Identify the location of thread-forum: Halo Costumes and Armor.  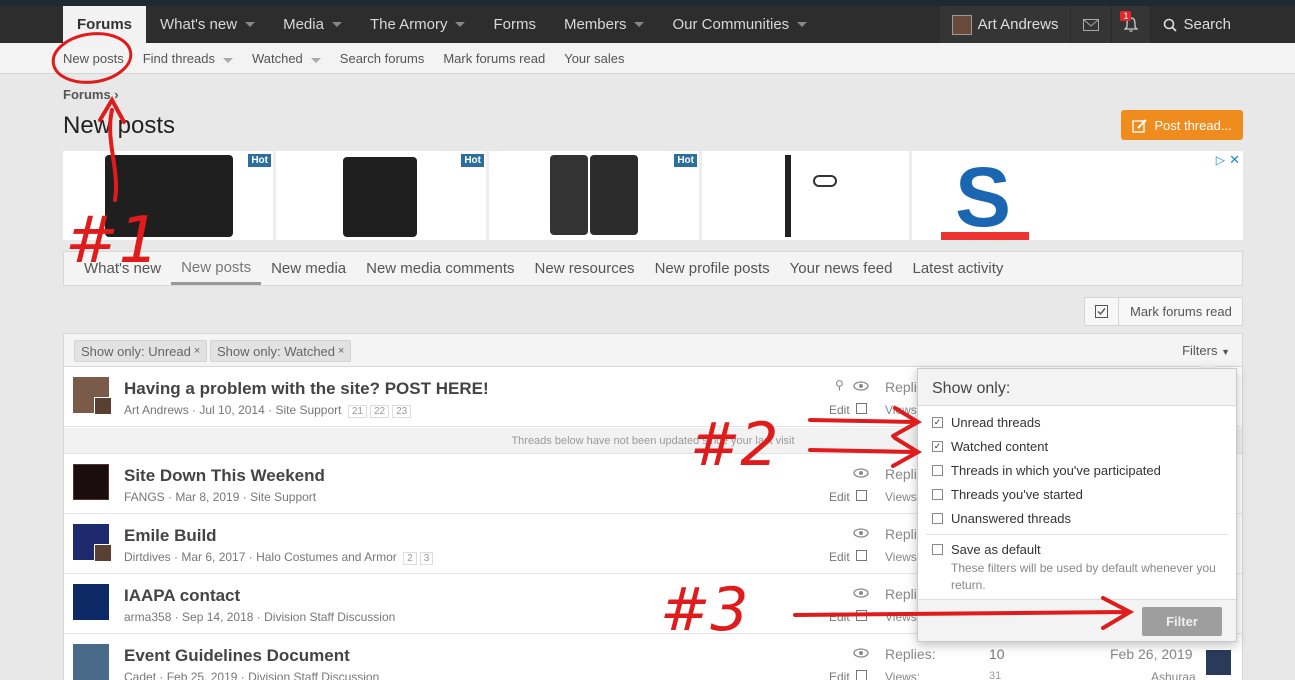
(326, 557).